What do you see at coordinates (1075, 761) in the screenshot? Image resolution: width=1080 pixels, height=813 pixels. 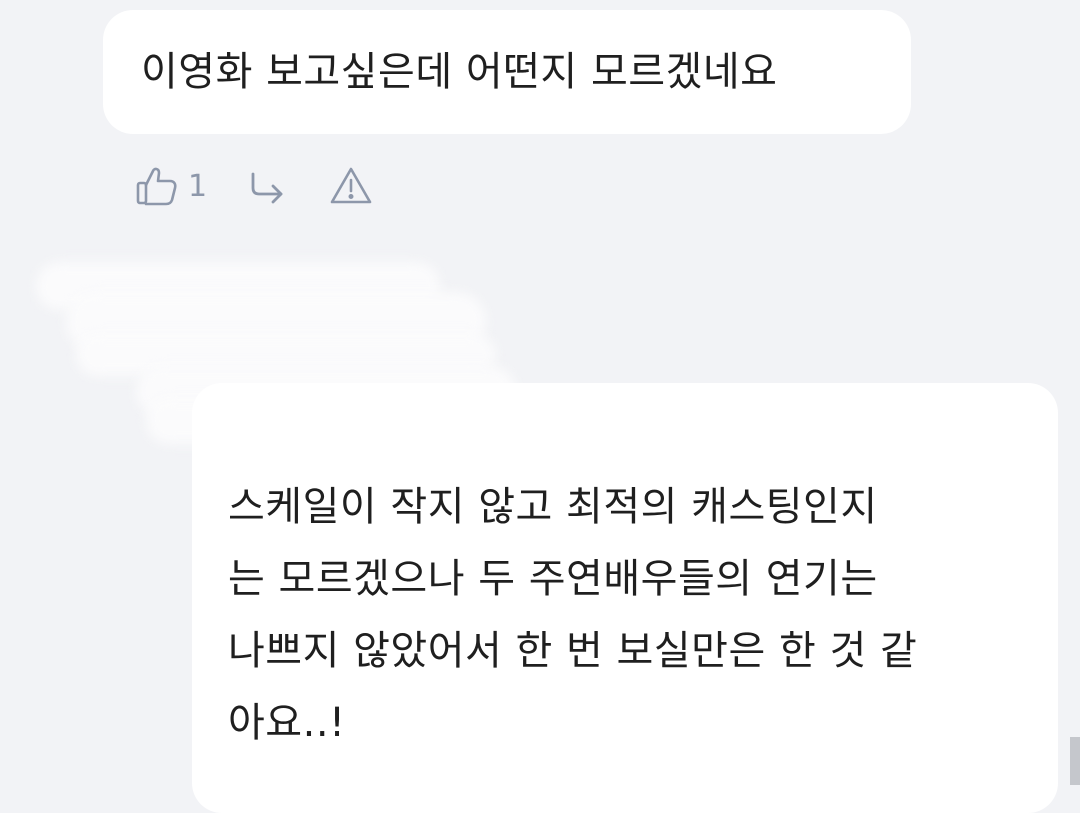 I see `scrollbar` at bounding box center [1075, 761].